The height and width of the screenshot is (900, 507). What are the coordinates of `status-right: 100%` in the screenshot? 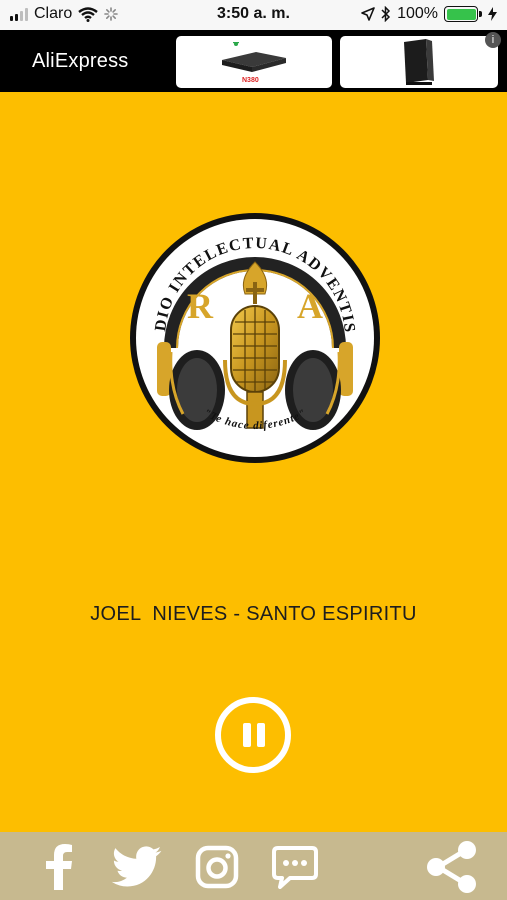 It's located at (429, 14).